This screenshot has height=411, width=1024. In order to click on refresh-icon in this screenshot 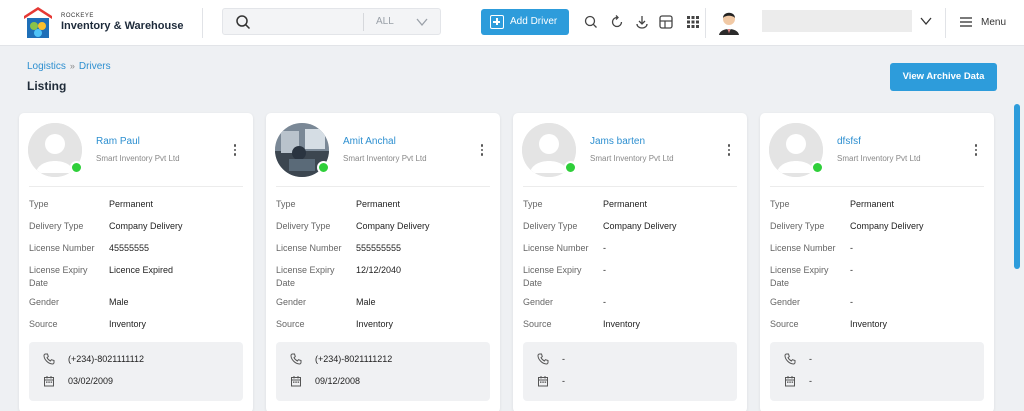, I will do `click(617, 22)`.